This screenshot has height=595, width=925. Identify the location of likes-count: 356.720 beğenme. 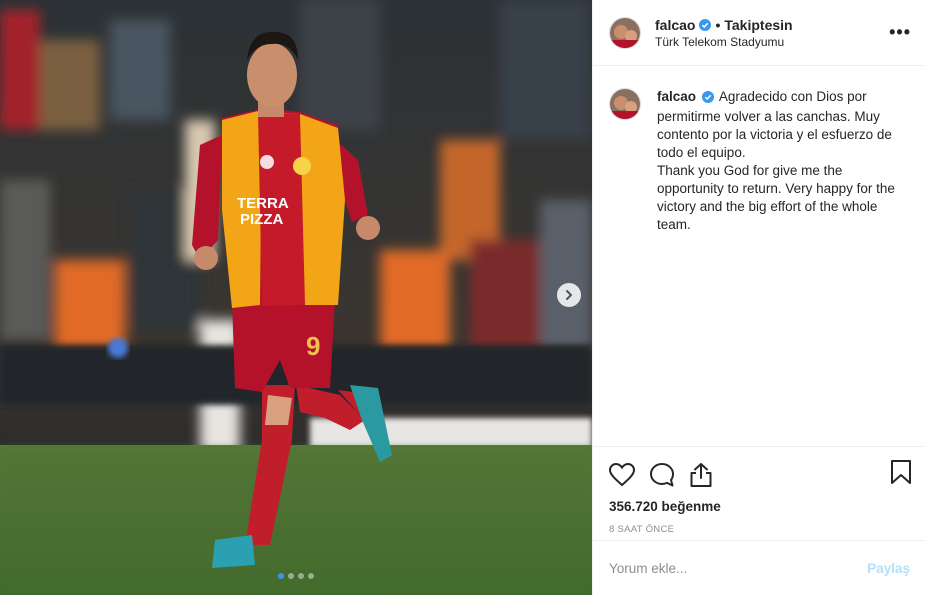
(759, 503).